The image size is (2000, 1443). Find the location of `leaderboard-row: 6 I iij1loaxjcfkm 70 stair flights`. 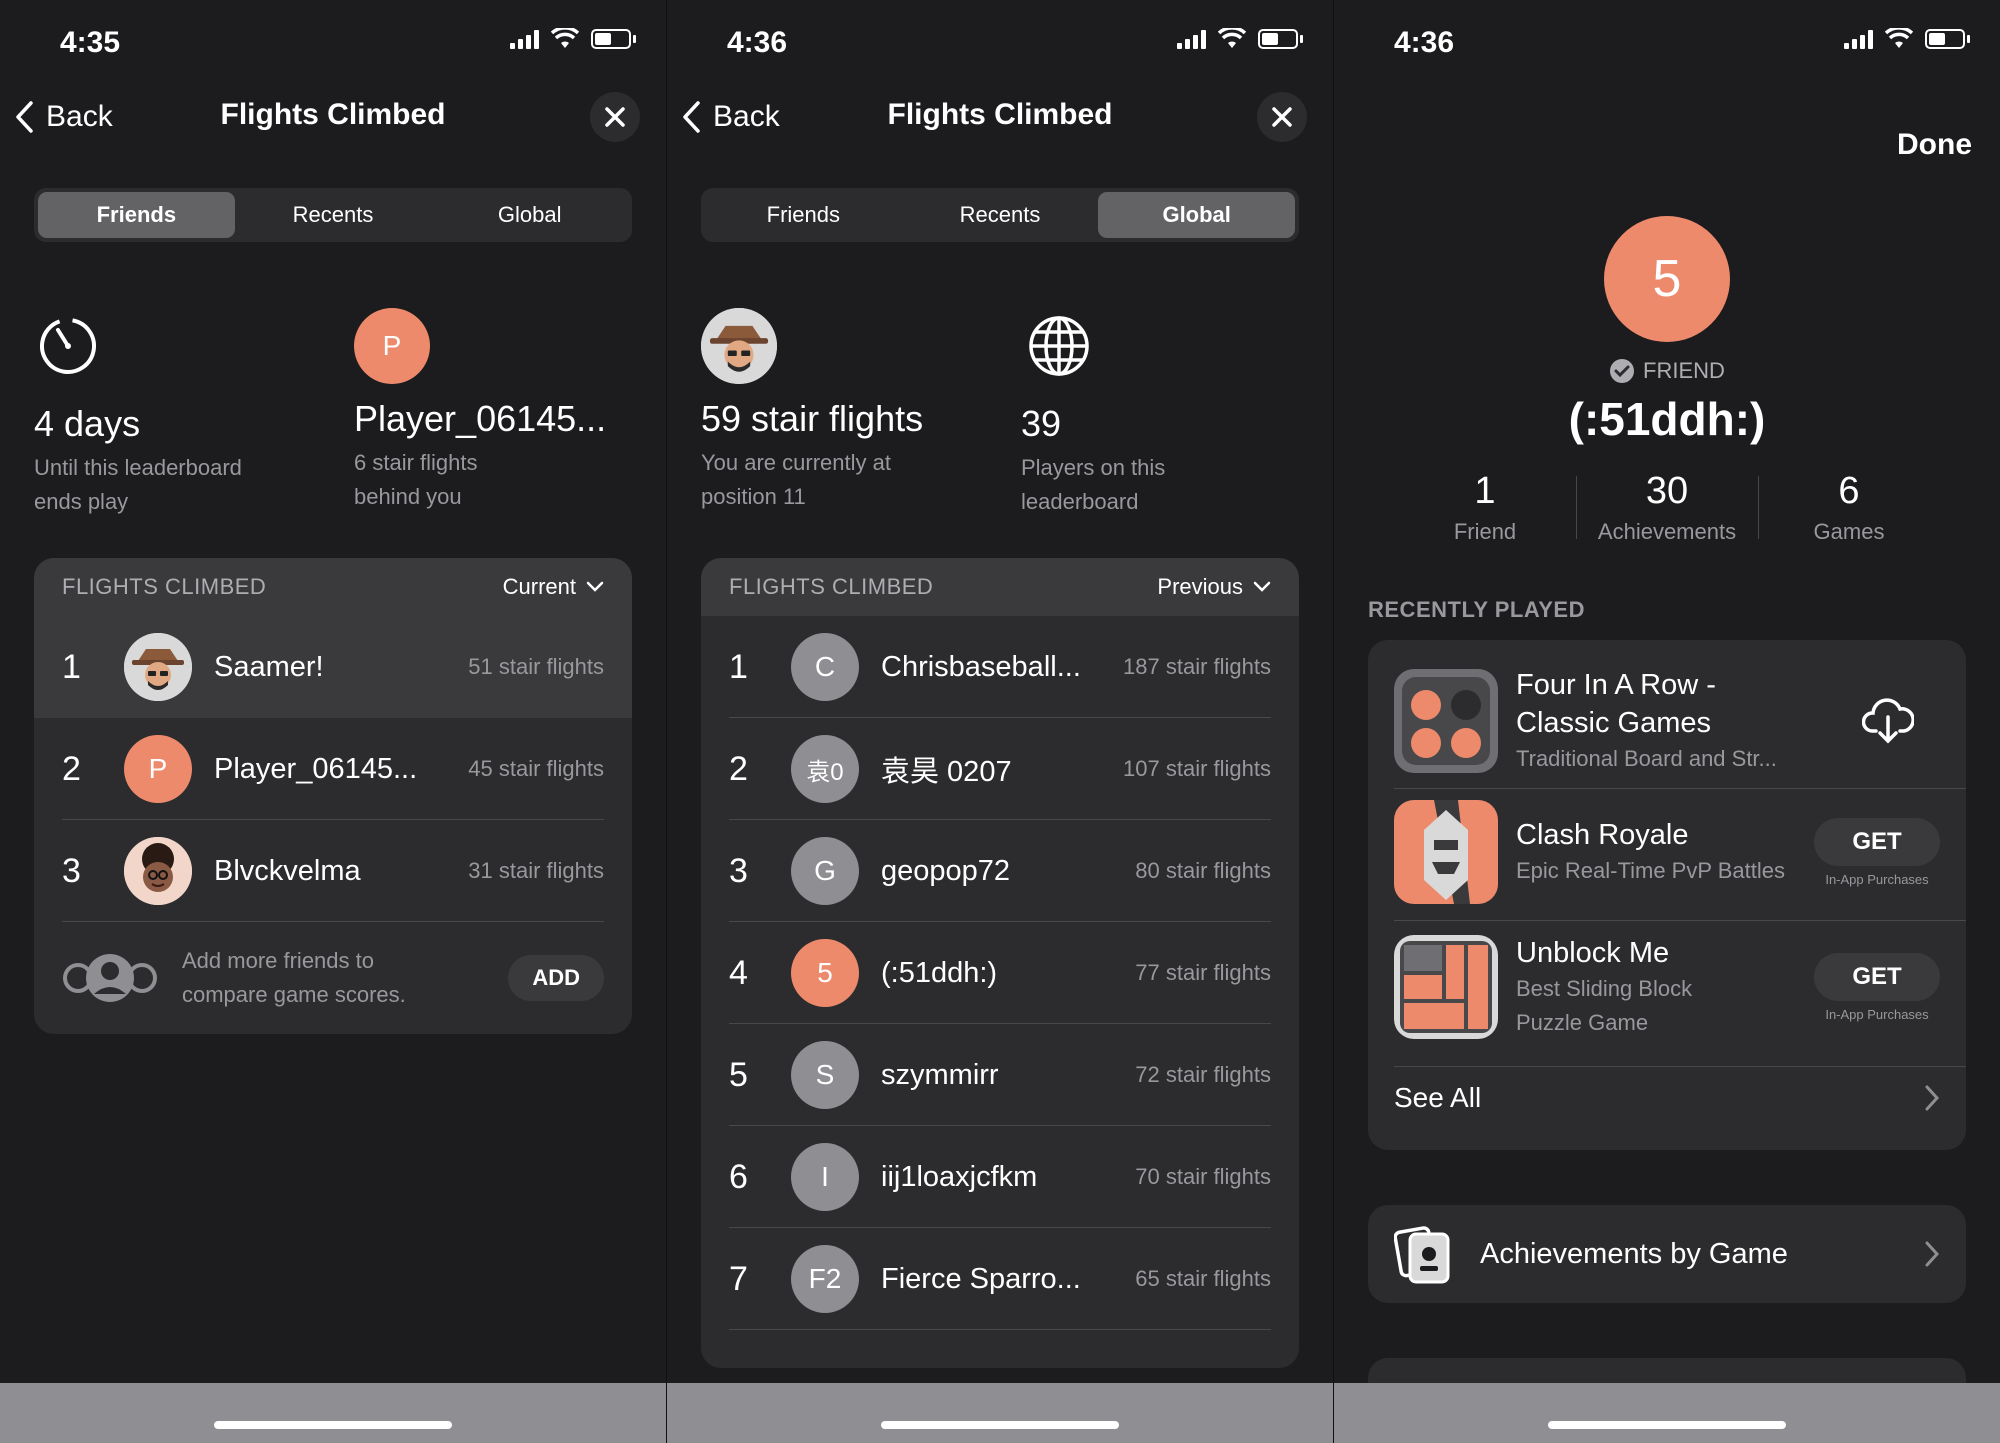

leaderboard-row: 6 I iij1loaxjcfkm 70 stair flights is located at coordinates (1000, 1177).